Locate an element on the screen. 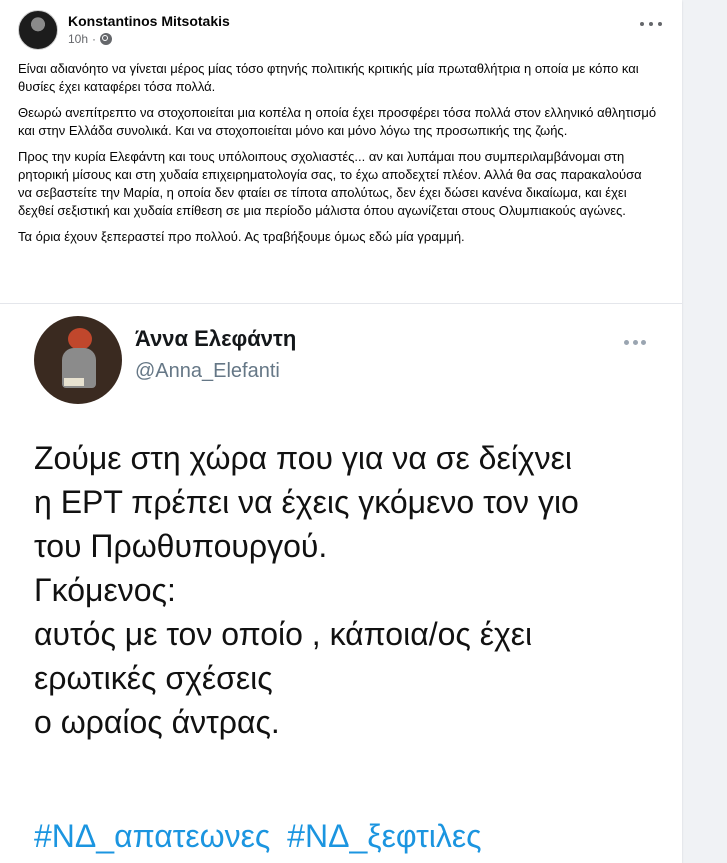  hashtag: #ΝΔ_απατεωνες is located at coordinates (152, 836).